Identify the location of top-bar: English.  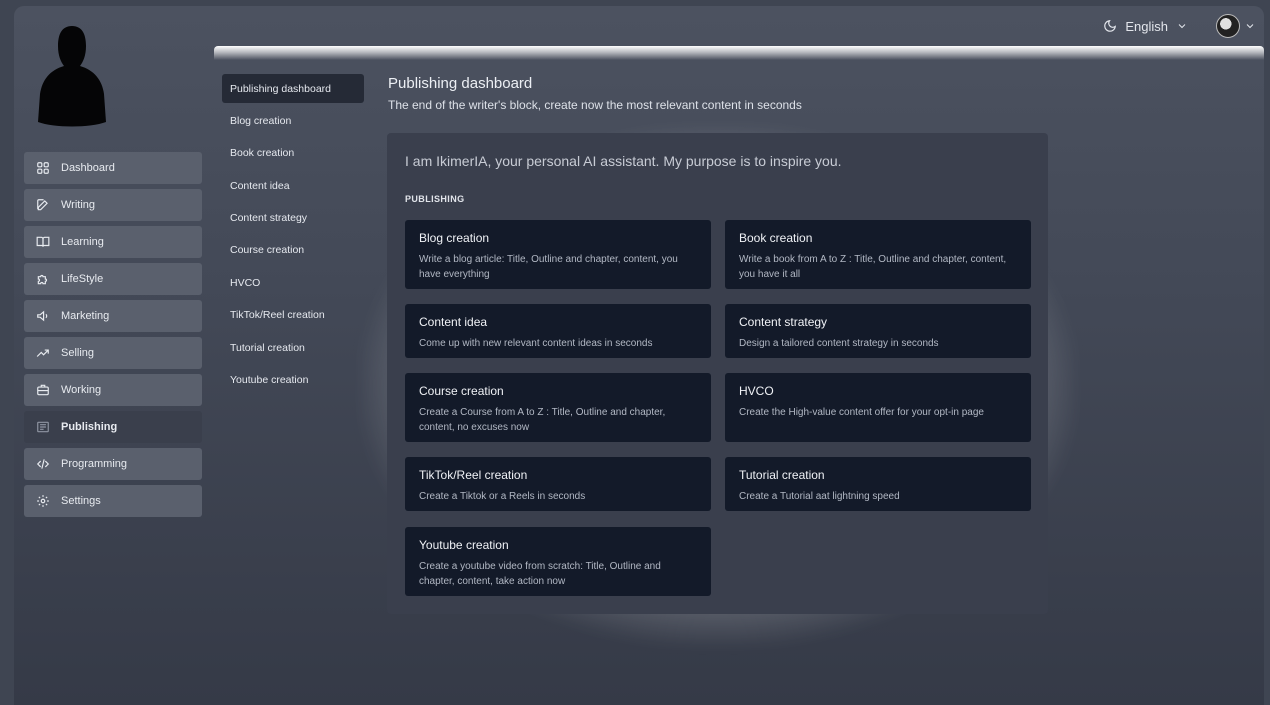
(1179, 26).